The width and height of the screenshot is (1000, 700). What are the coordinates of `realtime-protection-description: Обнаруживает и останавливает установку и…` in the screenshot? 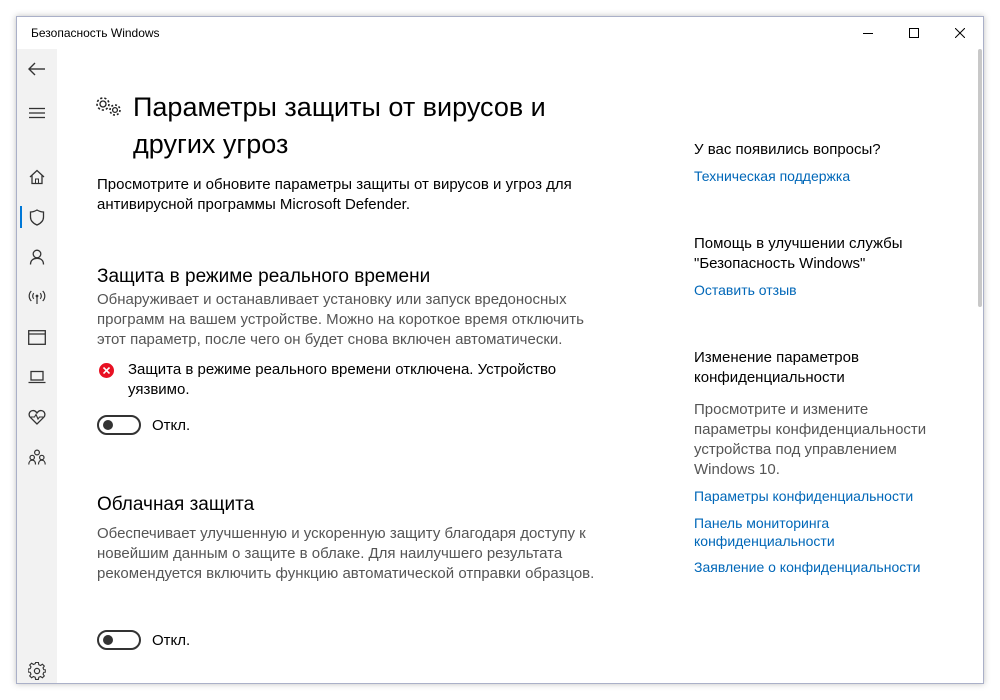 It's located at (340, 319).